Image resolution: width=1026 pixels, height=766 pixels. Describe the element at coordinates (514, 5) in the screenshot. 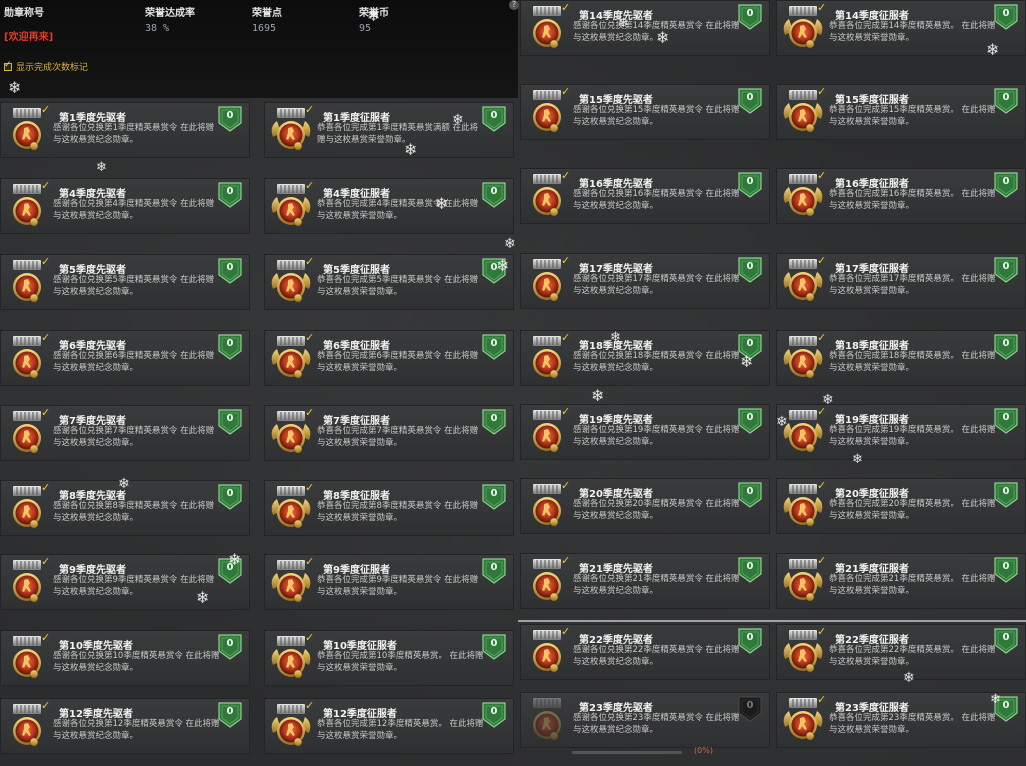

I see `help-icon: ?` at that location.